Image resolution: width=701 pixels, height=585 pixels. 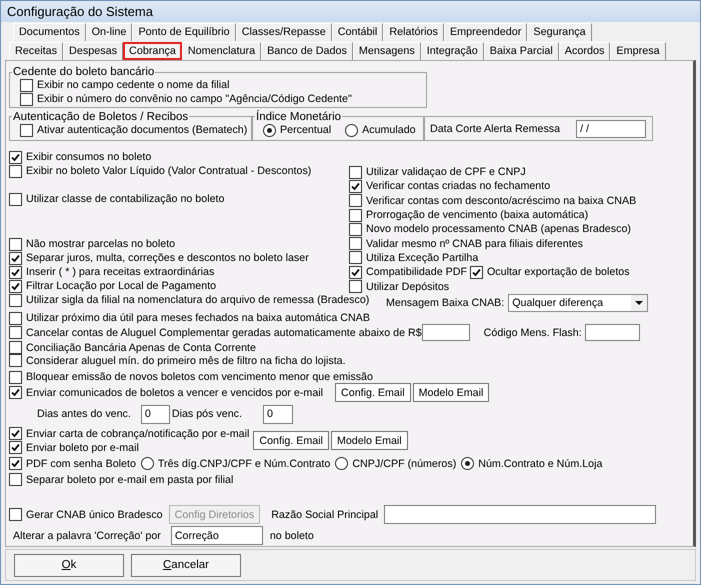 I want to click on field-label: Alterar a palavra 'Correção' por, so click(x=87, y=536).